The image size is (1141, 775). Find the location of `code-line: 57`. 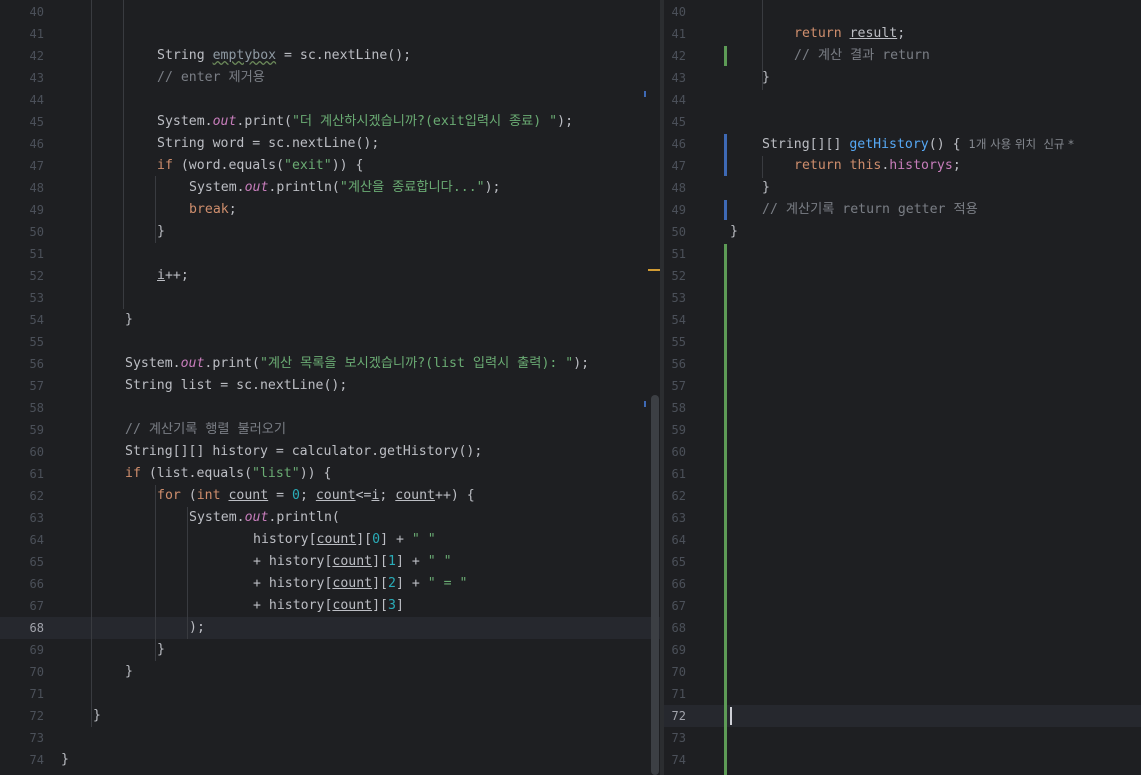

code-line: 57 is located at coordinates (902, 386).